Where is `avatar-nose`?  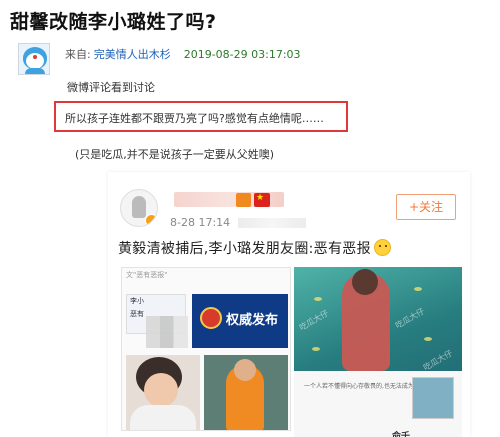 avatar-nose is located at coordinates (35, 57).